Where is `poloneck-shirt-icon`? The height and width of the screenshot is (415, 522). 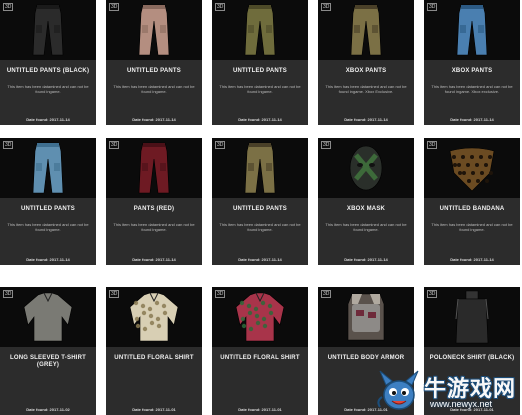 poloneck-shirt-icon is located at coordinates (472, 317).